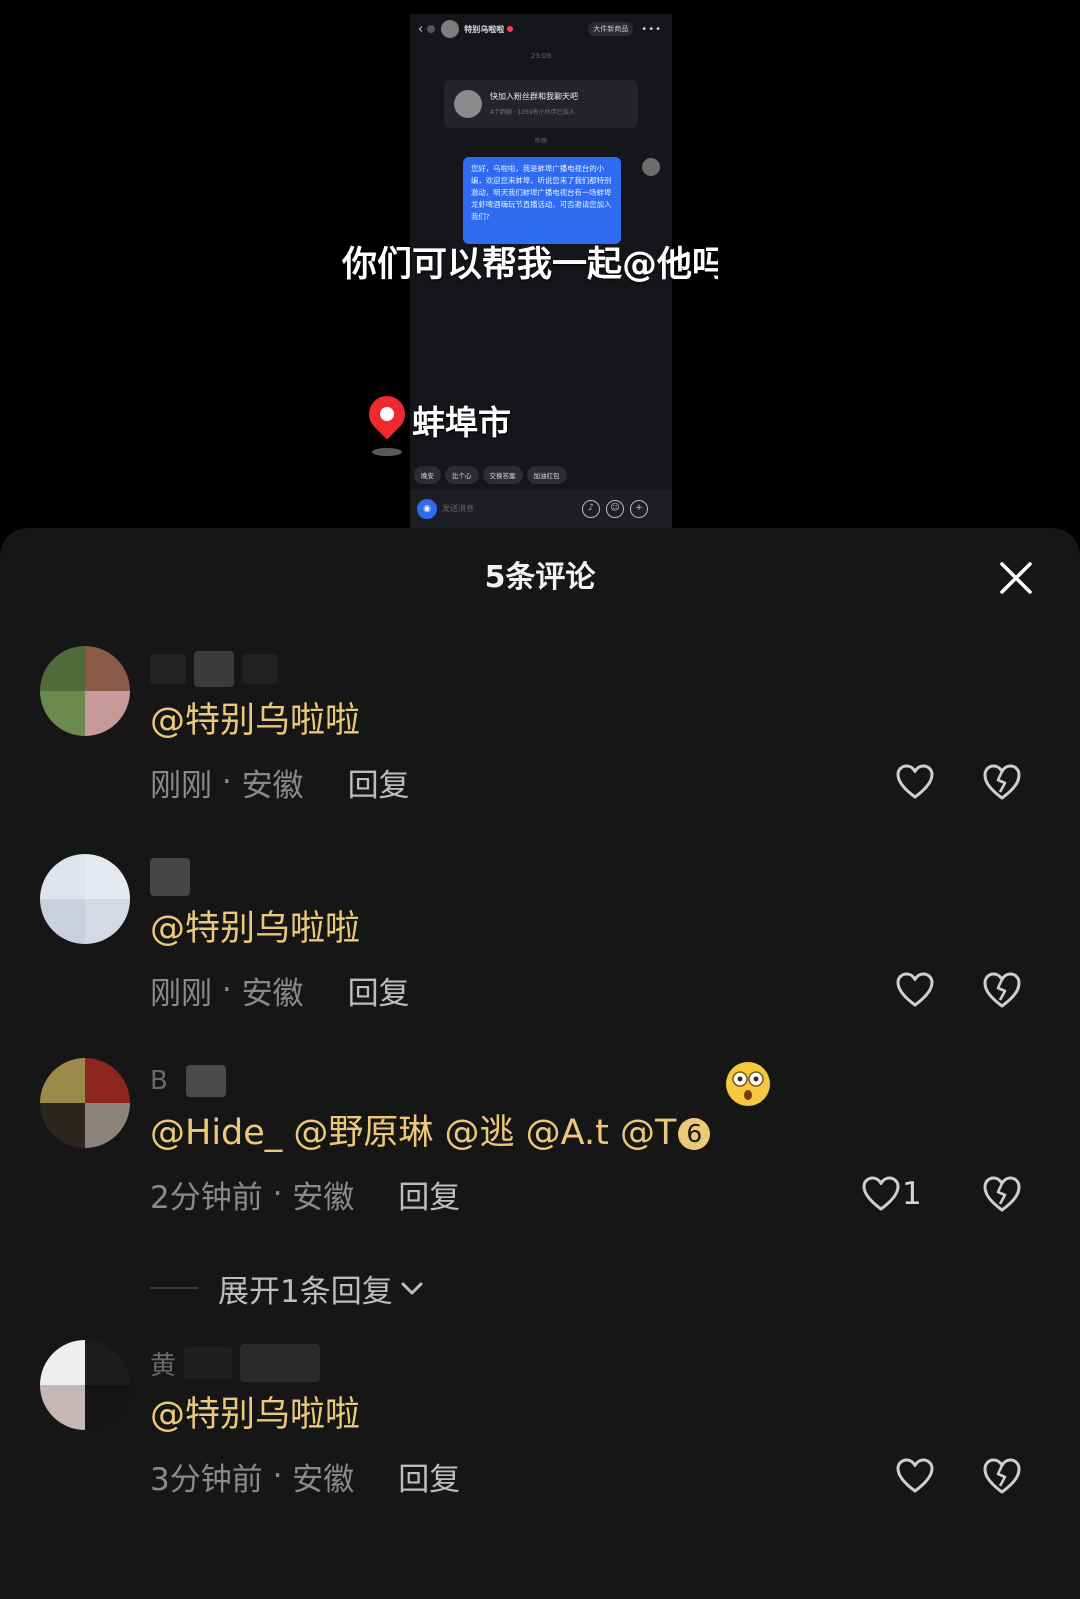 This screenshot has width=1080, height=1599. What do you see at coordinates (694, 1134) in the screenshot?
I see `circled-number: 6` at bounding box center [694, 1134].